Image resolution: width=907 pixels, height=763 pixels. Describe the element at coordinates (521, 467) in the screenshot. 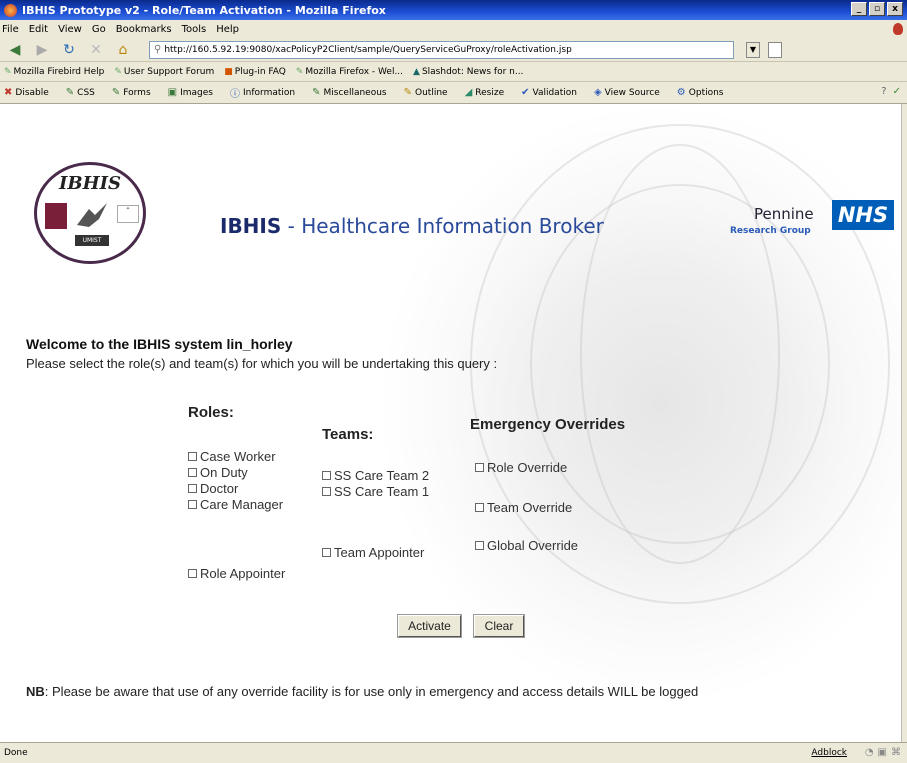

I see `override-checkbox-role: Role Override` at that location.